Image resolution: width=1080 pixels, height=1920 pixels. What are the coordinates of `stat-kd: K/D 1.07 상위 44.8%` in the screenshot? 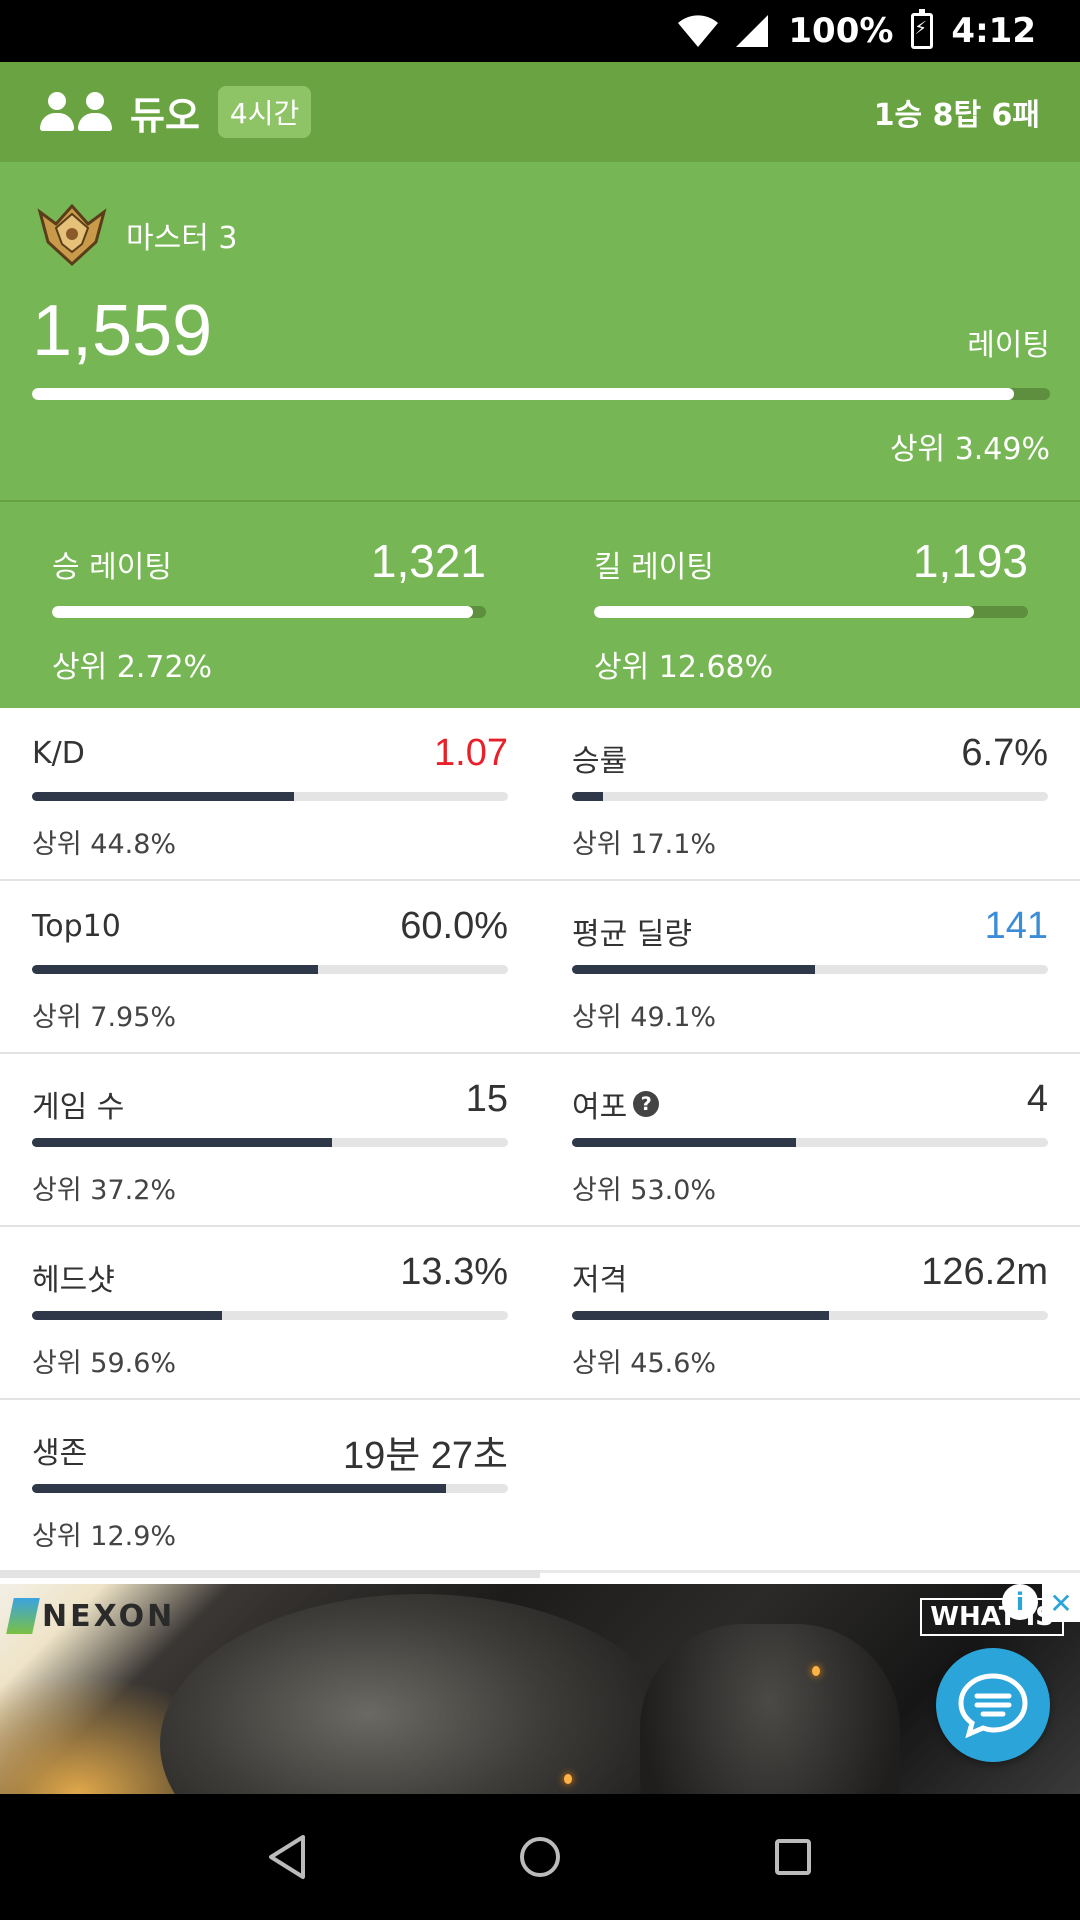 It's located at (270, 793).